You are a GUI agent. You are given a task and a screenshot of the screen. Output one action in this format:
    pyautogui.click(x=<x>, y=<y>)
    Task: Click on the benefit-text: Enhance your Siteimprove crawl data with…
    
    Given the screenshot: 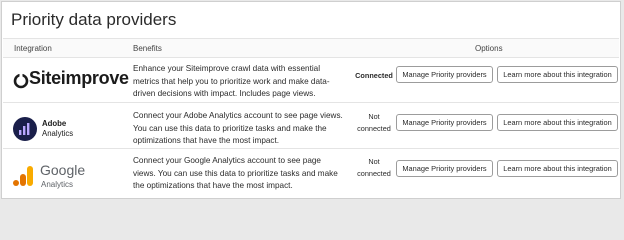 What is the action you would take?
    pyautogui.click(x=231, y=81)
    